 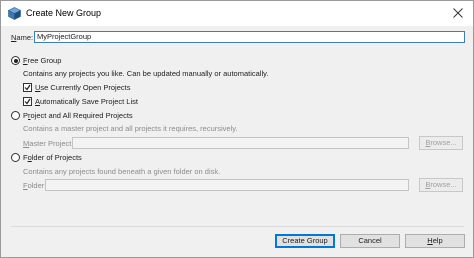 I want to click on folder-of-projects-radio, so click(x=15, y=157).